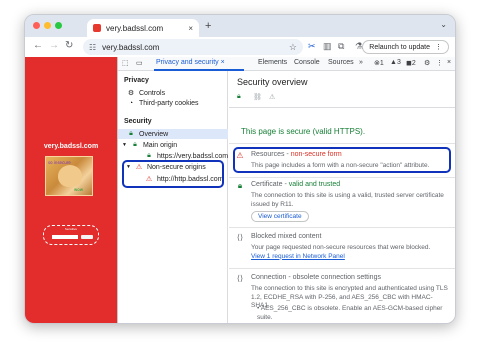  I want to click on relaunch-label: Relaunch to update, so click(399, 47).